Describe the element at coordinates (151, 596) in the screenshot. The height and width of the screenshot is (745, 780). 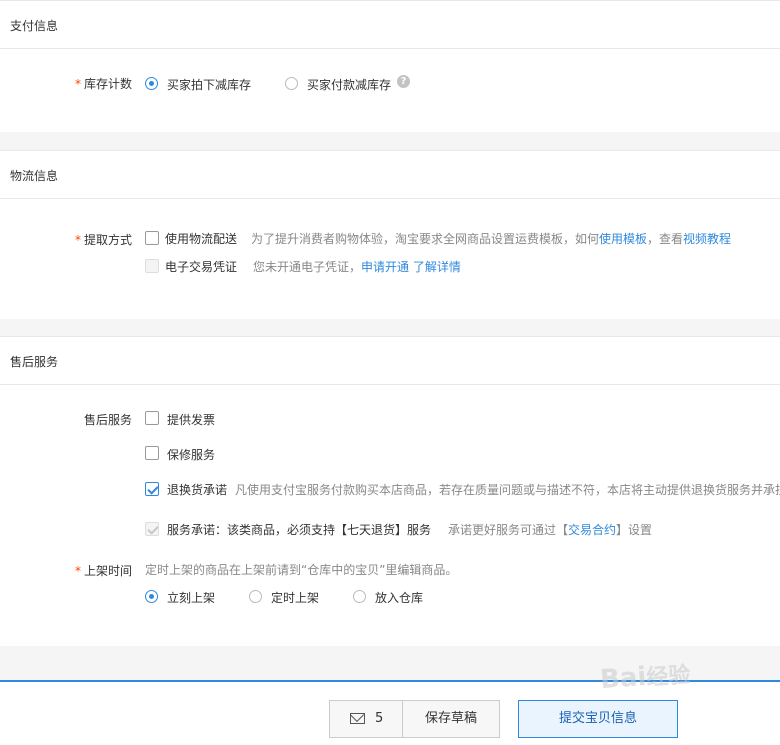
I see `radio-list-now` at that location.